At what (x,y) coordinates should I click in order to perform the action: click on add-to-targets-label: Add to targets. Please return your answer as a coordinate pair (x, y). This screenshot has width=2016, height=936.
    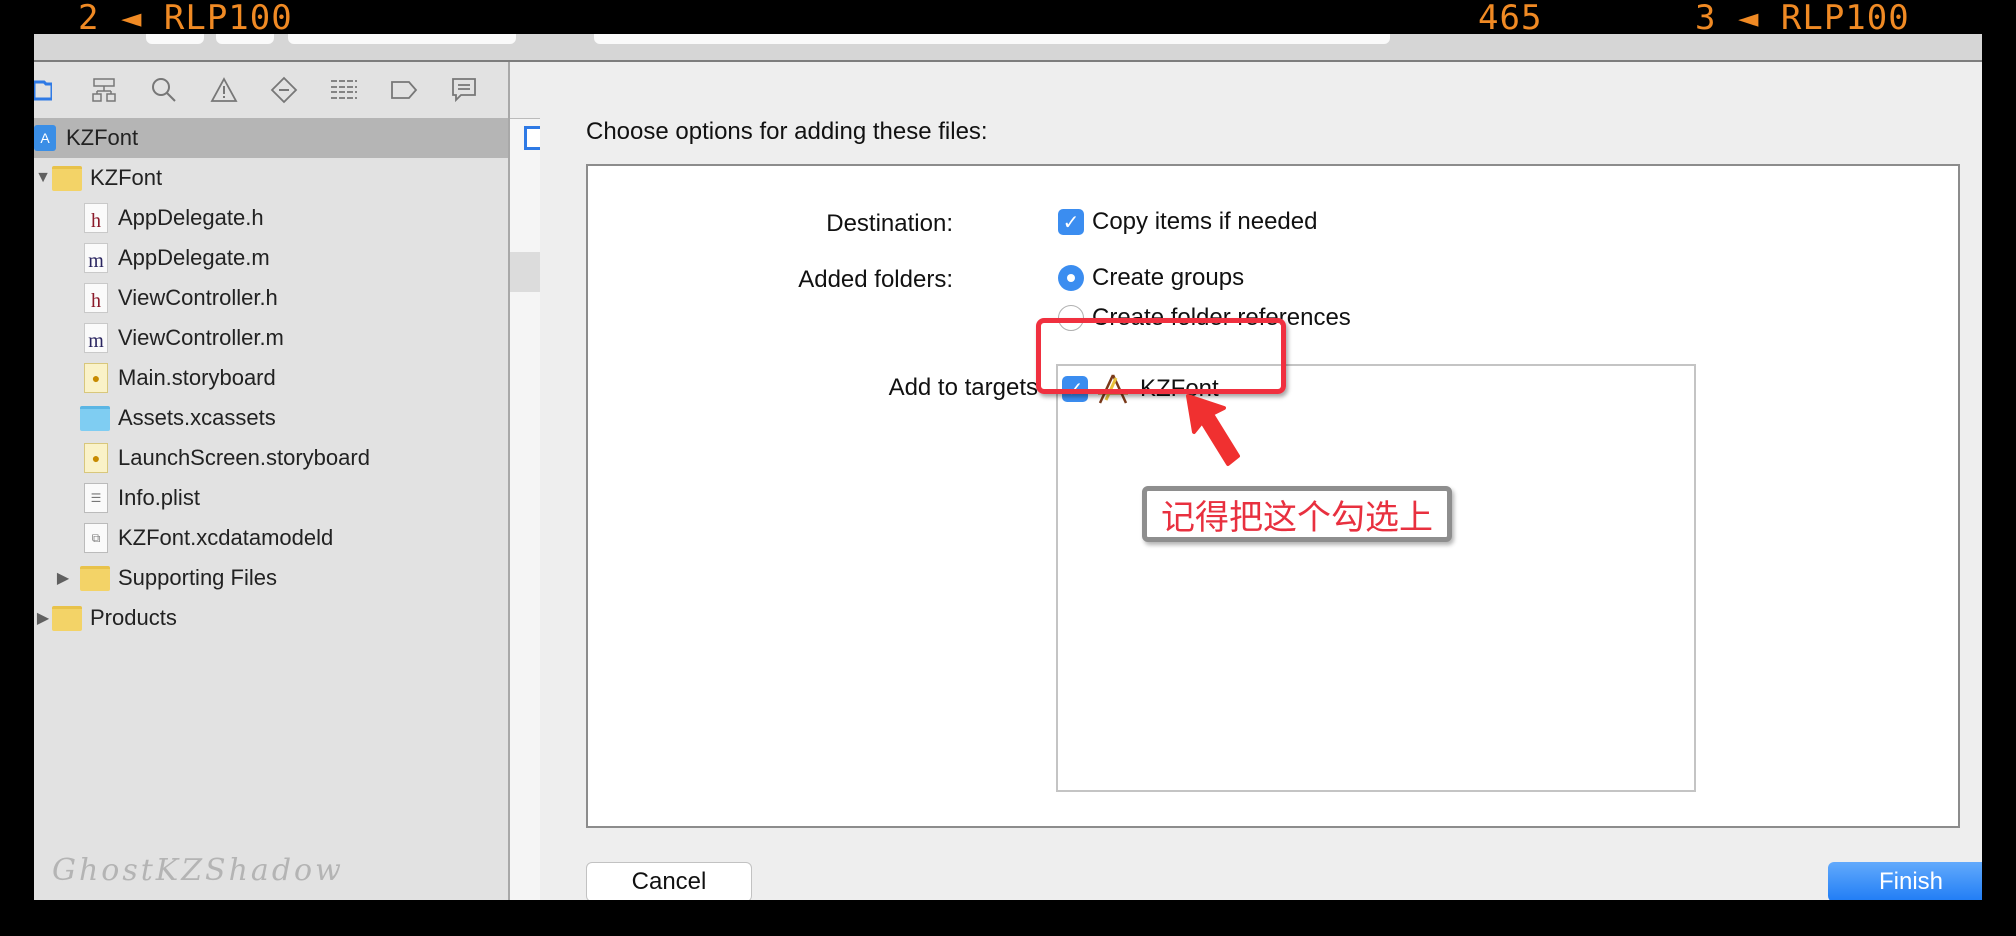
    Looking at the image, I should click on (963, 387).